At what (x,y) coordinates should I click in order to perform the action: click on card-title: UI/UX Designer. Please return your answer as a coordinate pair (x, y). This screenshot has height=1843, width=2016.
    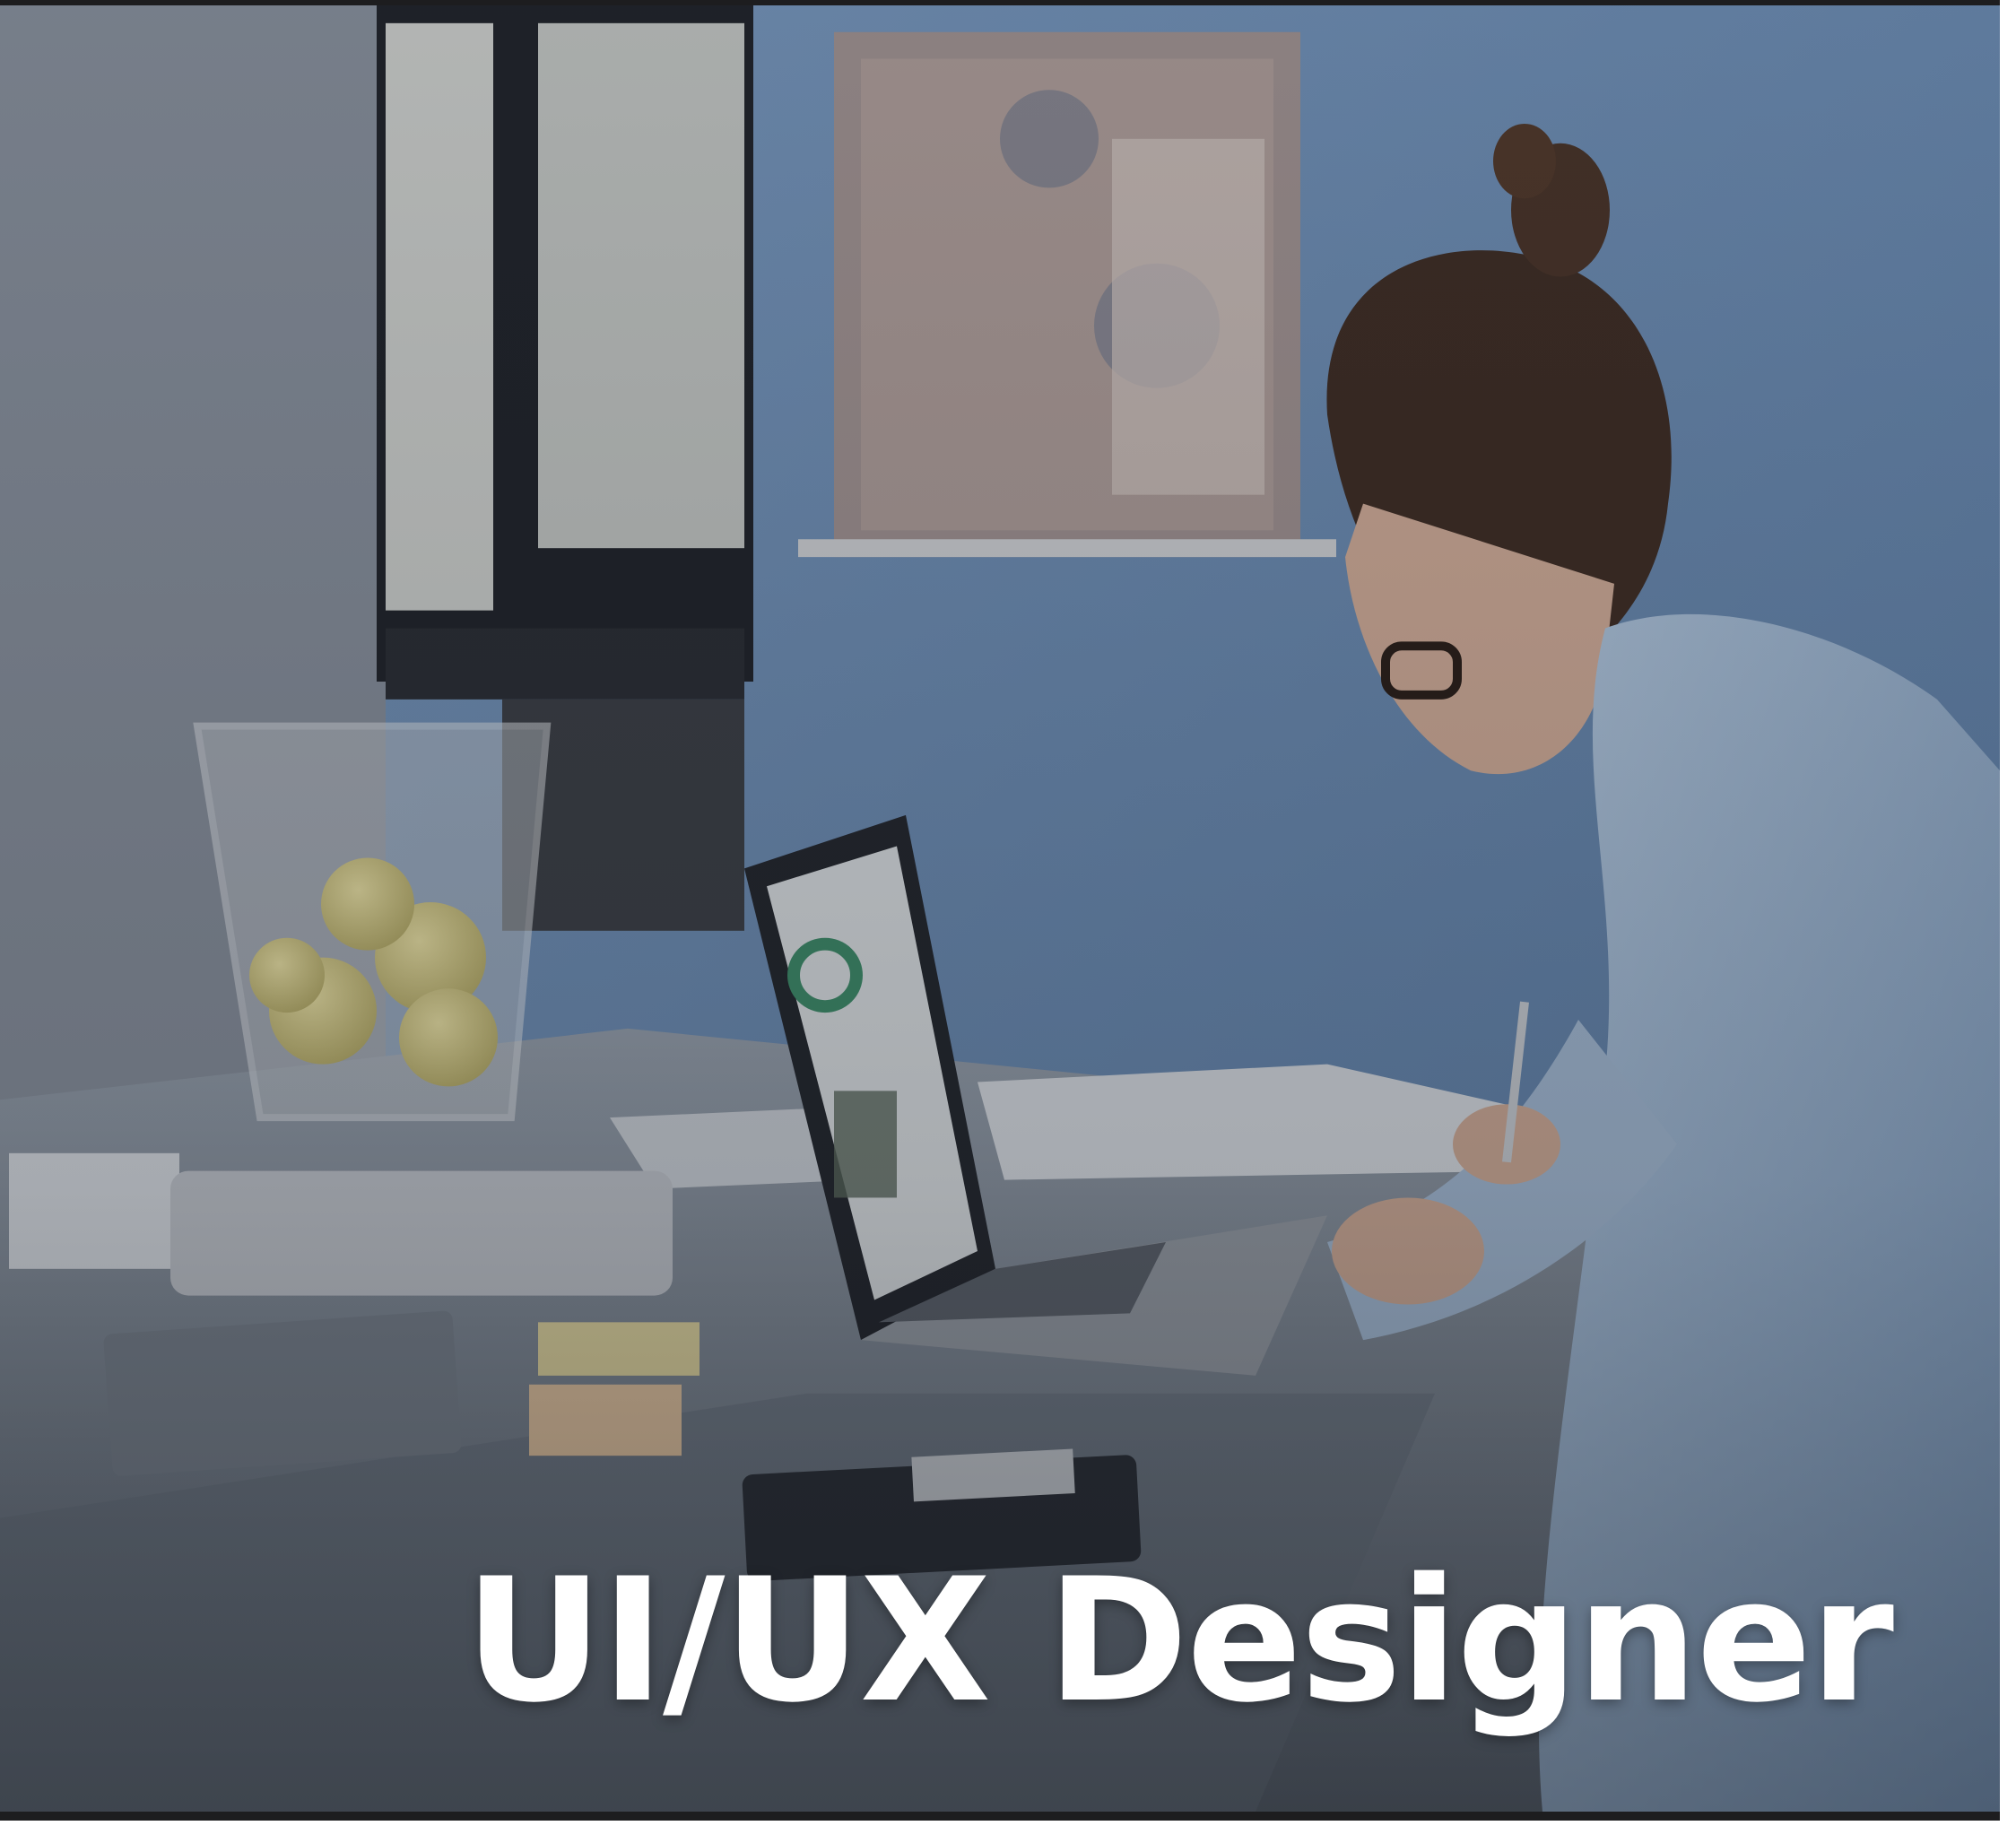
    Looking at the image, I should click on (1179, 1641).